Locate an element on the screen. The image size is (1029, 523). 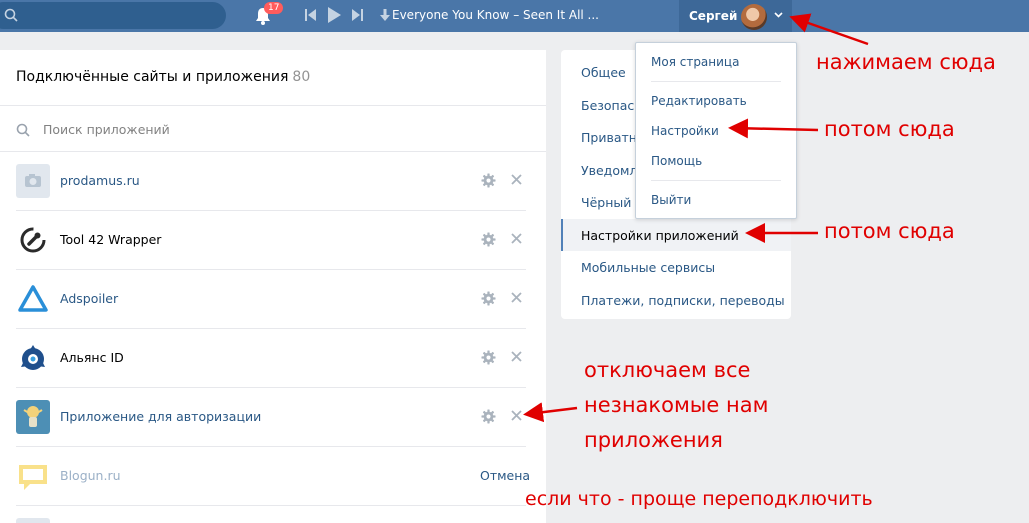
dropdown-settings: Настройки is located at coordinates (685, 131).